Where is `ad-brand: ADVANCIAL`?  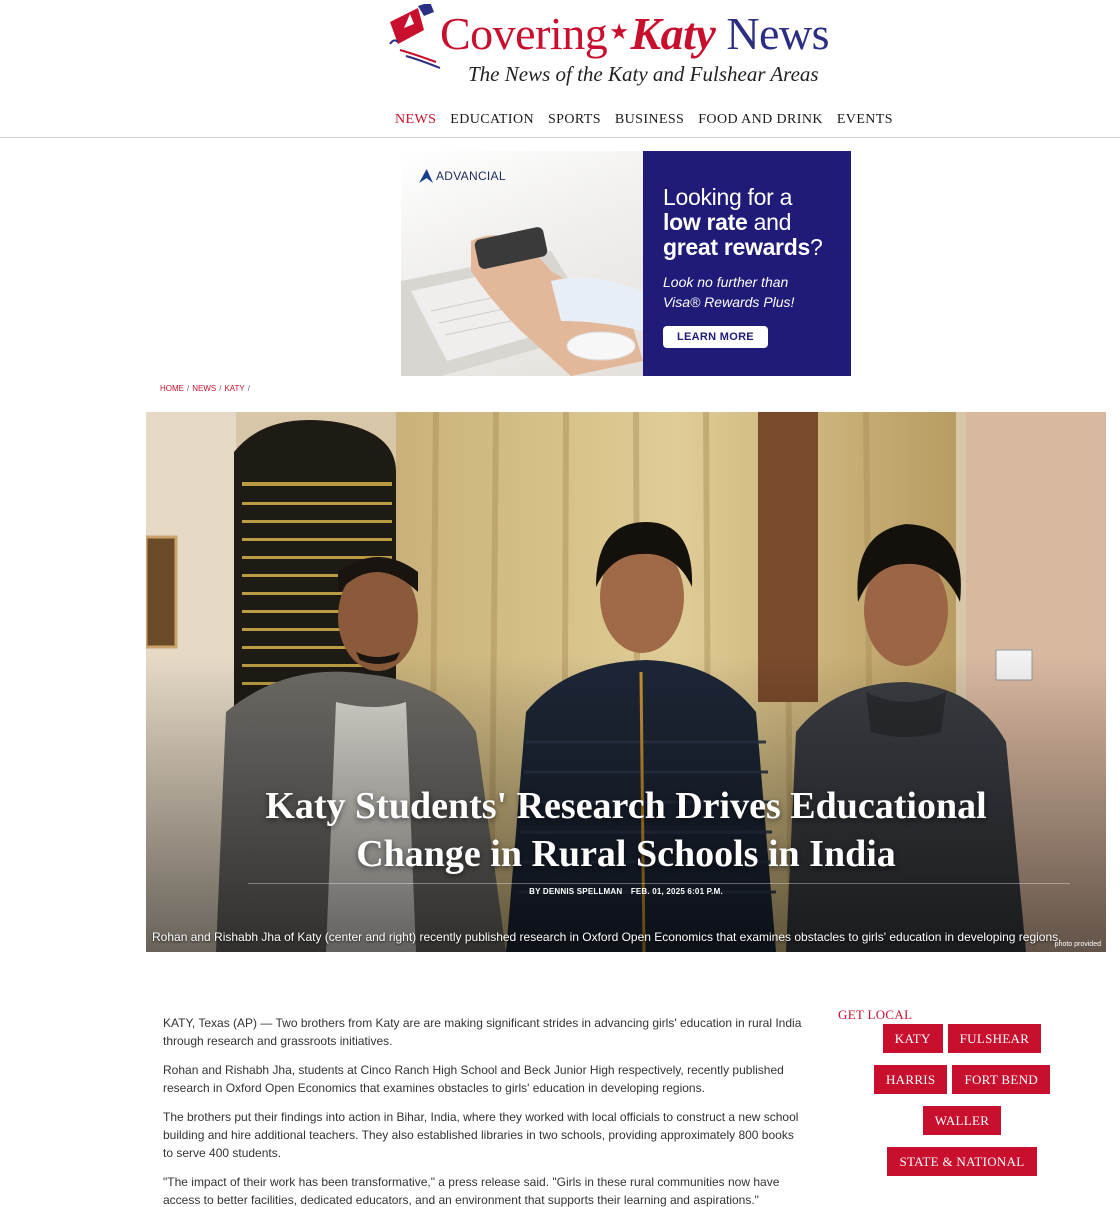
ad-brand: ADVANCIAL is located at coordinates (462, 176).